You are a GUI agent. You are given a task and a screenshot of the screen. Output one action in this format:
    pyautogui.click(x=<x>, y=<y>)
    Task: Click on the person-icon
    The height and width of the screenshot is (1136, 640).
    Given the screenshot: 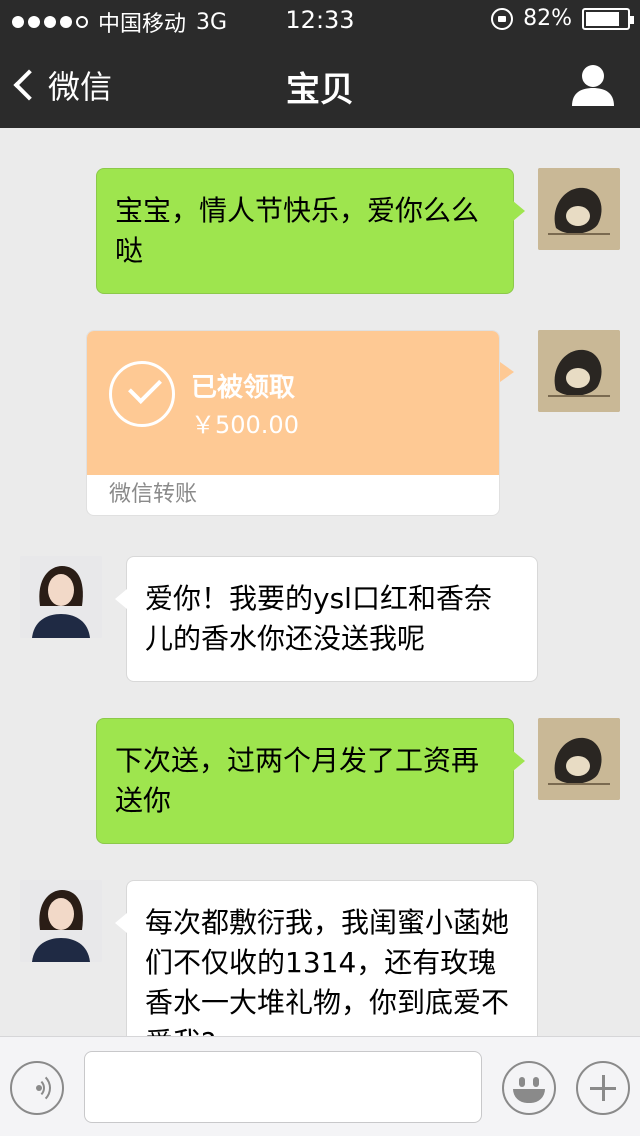 What is the action you would take?
    pyautogui.click(x=593, y=85)
    